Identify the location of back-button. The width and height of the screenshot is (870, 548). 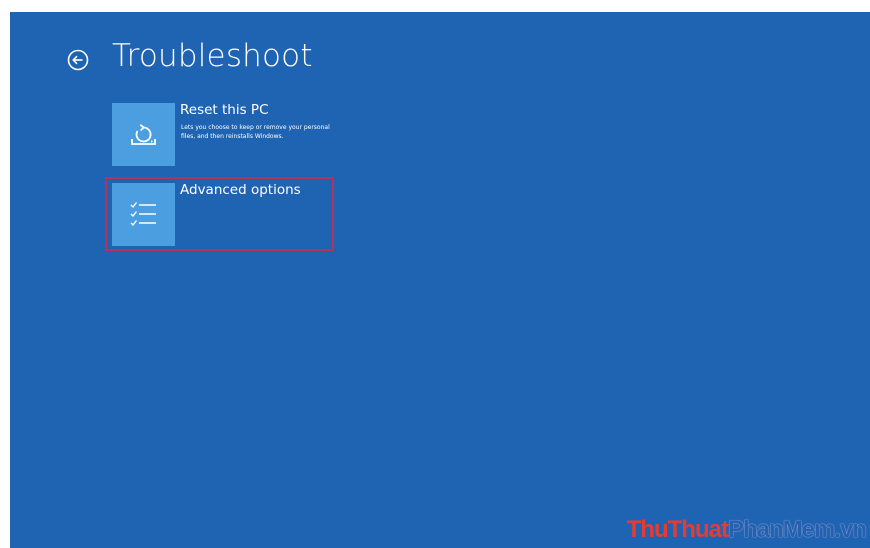
(78, 60).